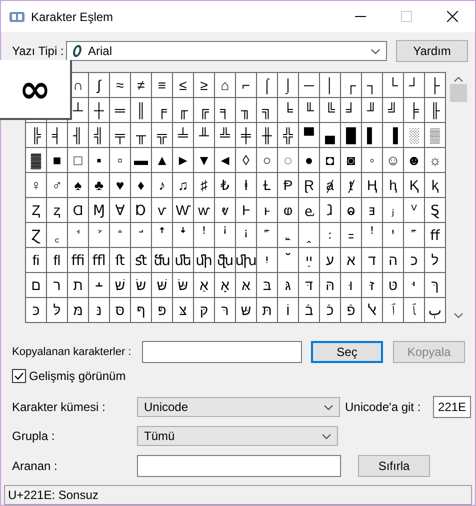  What do you see at coordinates (414, 160) in the screenshot?
I see `character-cell: ☻` at bounding box center [414, 160].